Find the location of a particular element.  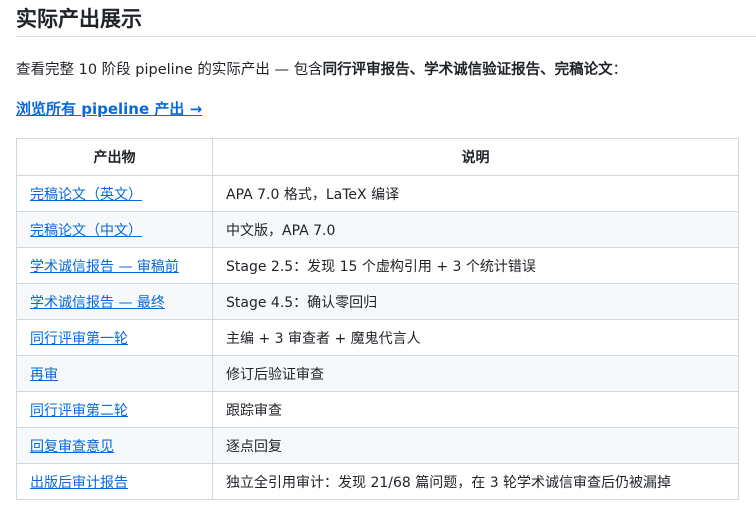

output-link: 同行评审第二轮 is located at coordinates (79, 411).